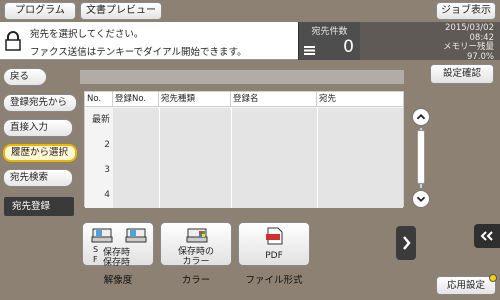 The height and width of the screenshot is (300, 500). What do you see at coordinates (38, 178) in the screenshot?
I see `sidebar-item-search: 宛先検索` at bounding box center [38, 178].